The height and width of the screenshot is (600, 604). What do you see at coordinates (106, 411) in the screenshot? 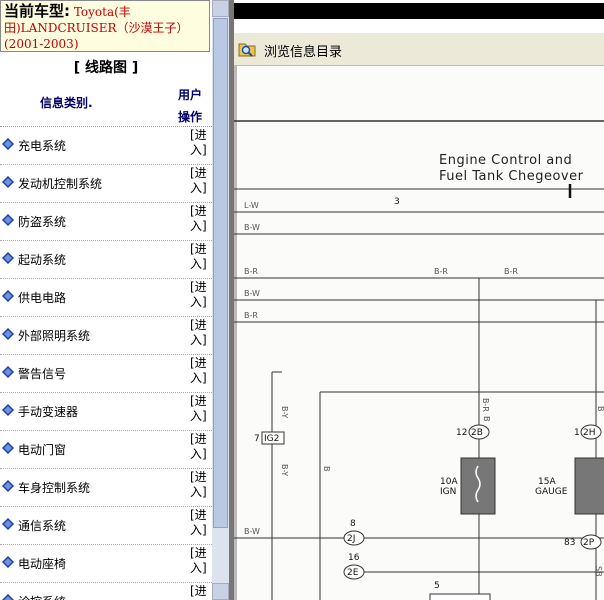
I see `list-item: 手动变速器 [进入]` at bounding box center [106, 411].